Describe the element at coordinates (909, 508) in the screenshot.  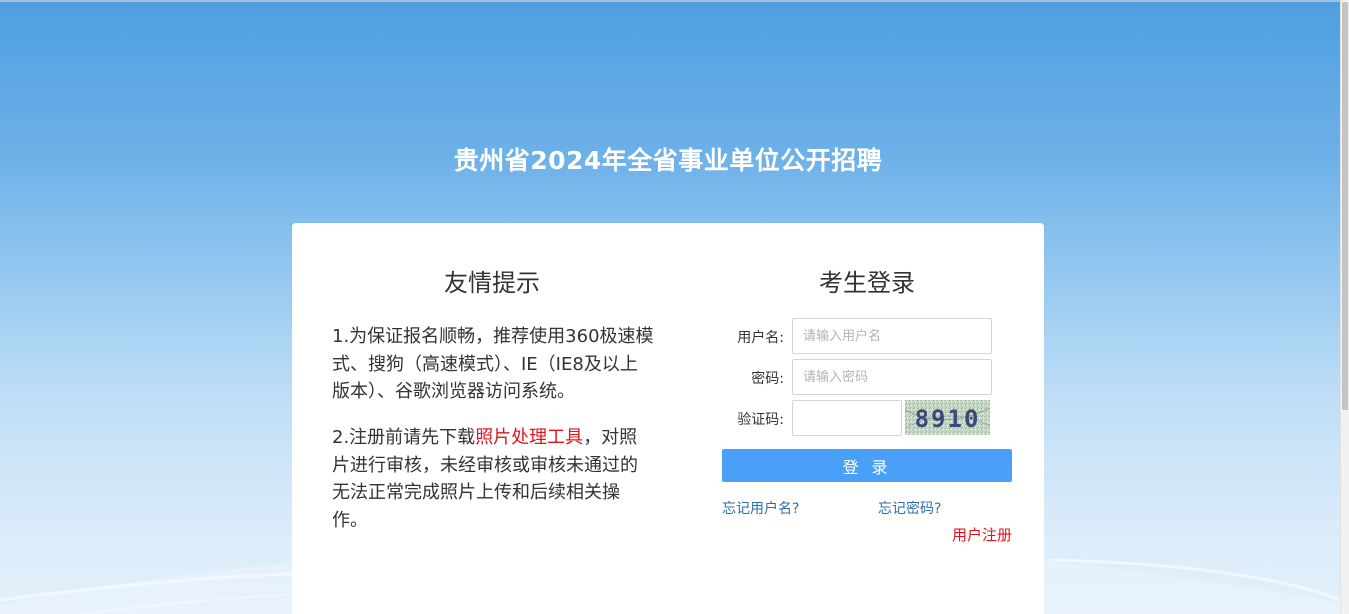
I see `forgot-password-link: 忘记密码?` at that location.